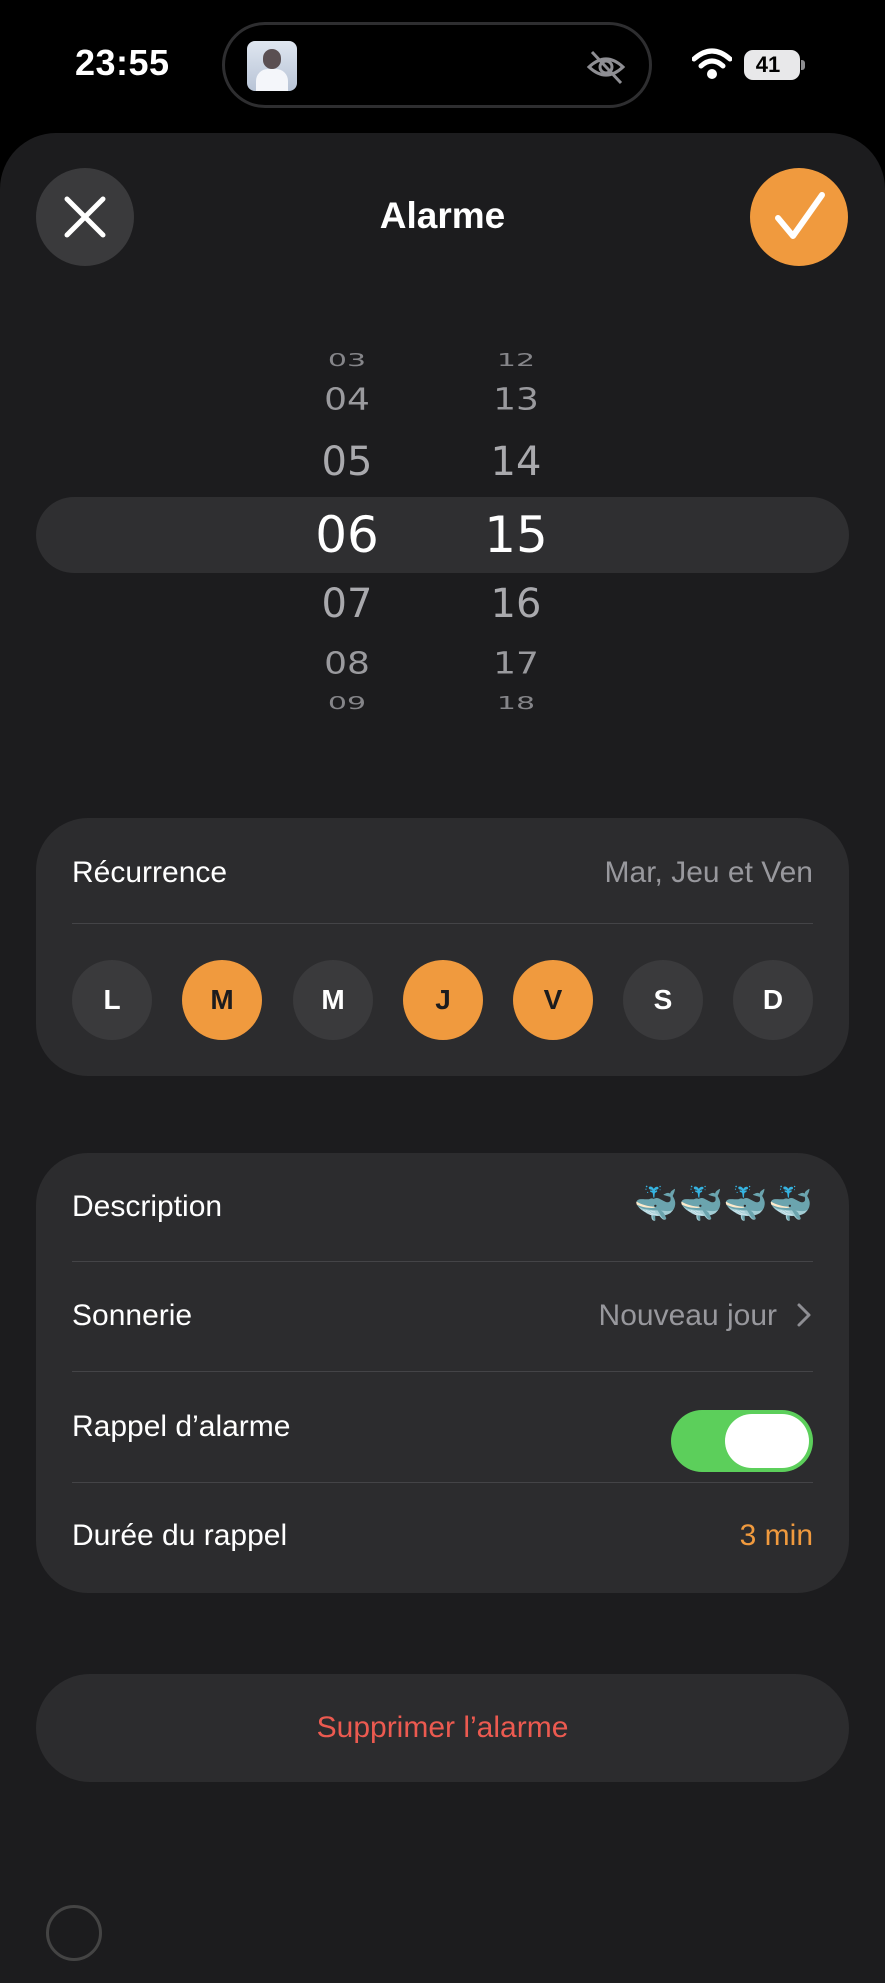 The width and height of the screenshot is (885, 1983). I want to click on description-value: 🐳🐳🐳🐳, so click(723, 1203).